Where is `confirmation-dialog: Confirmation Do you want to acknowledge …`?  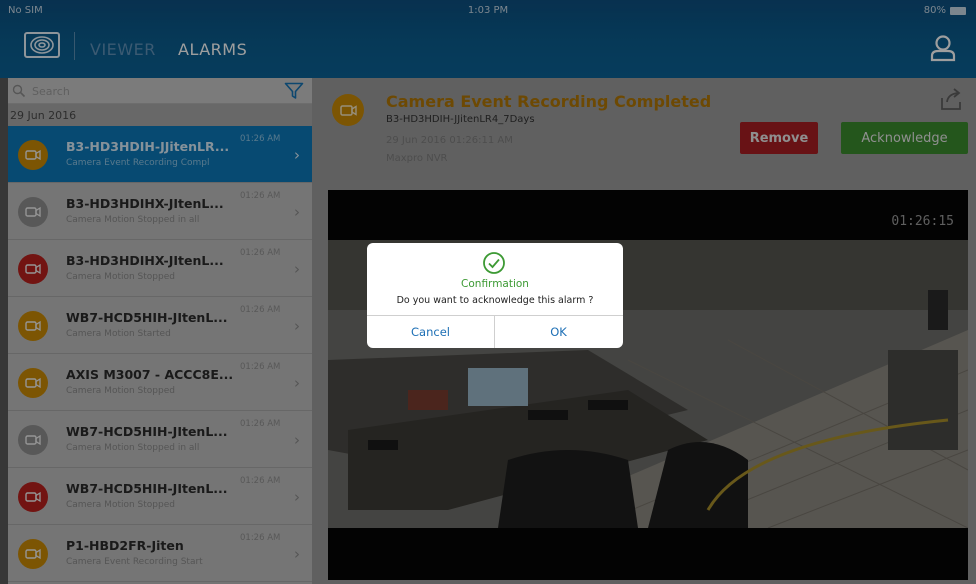
confirmation-dialog: Confirmation Do you want to acknowledge … is located at coordinates (495, 295).